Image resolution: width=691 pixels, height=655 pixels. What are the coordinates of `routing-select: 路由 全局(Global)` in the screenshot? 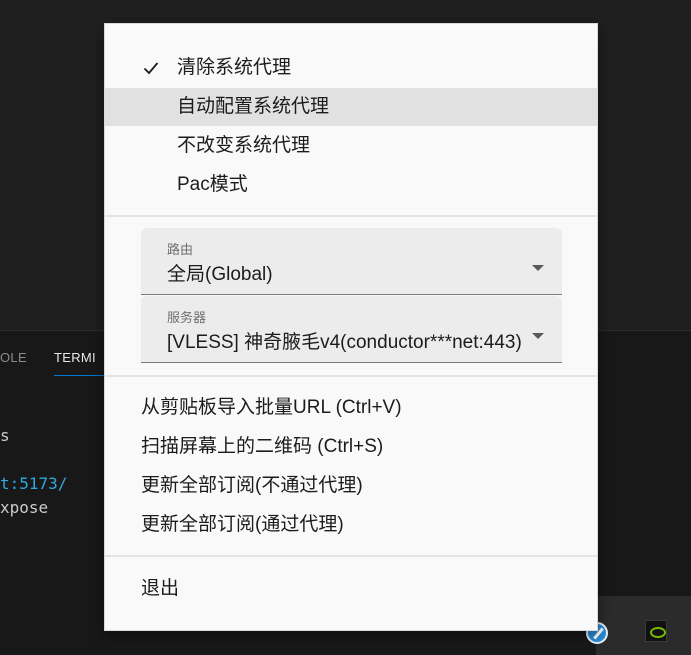 It's located at (351, 261).